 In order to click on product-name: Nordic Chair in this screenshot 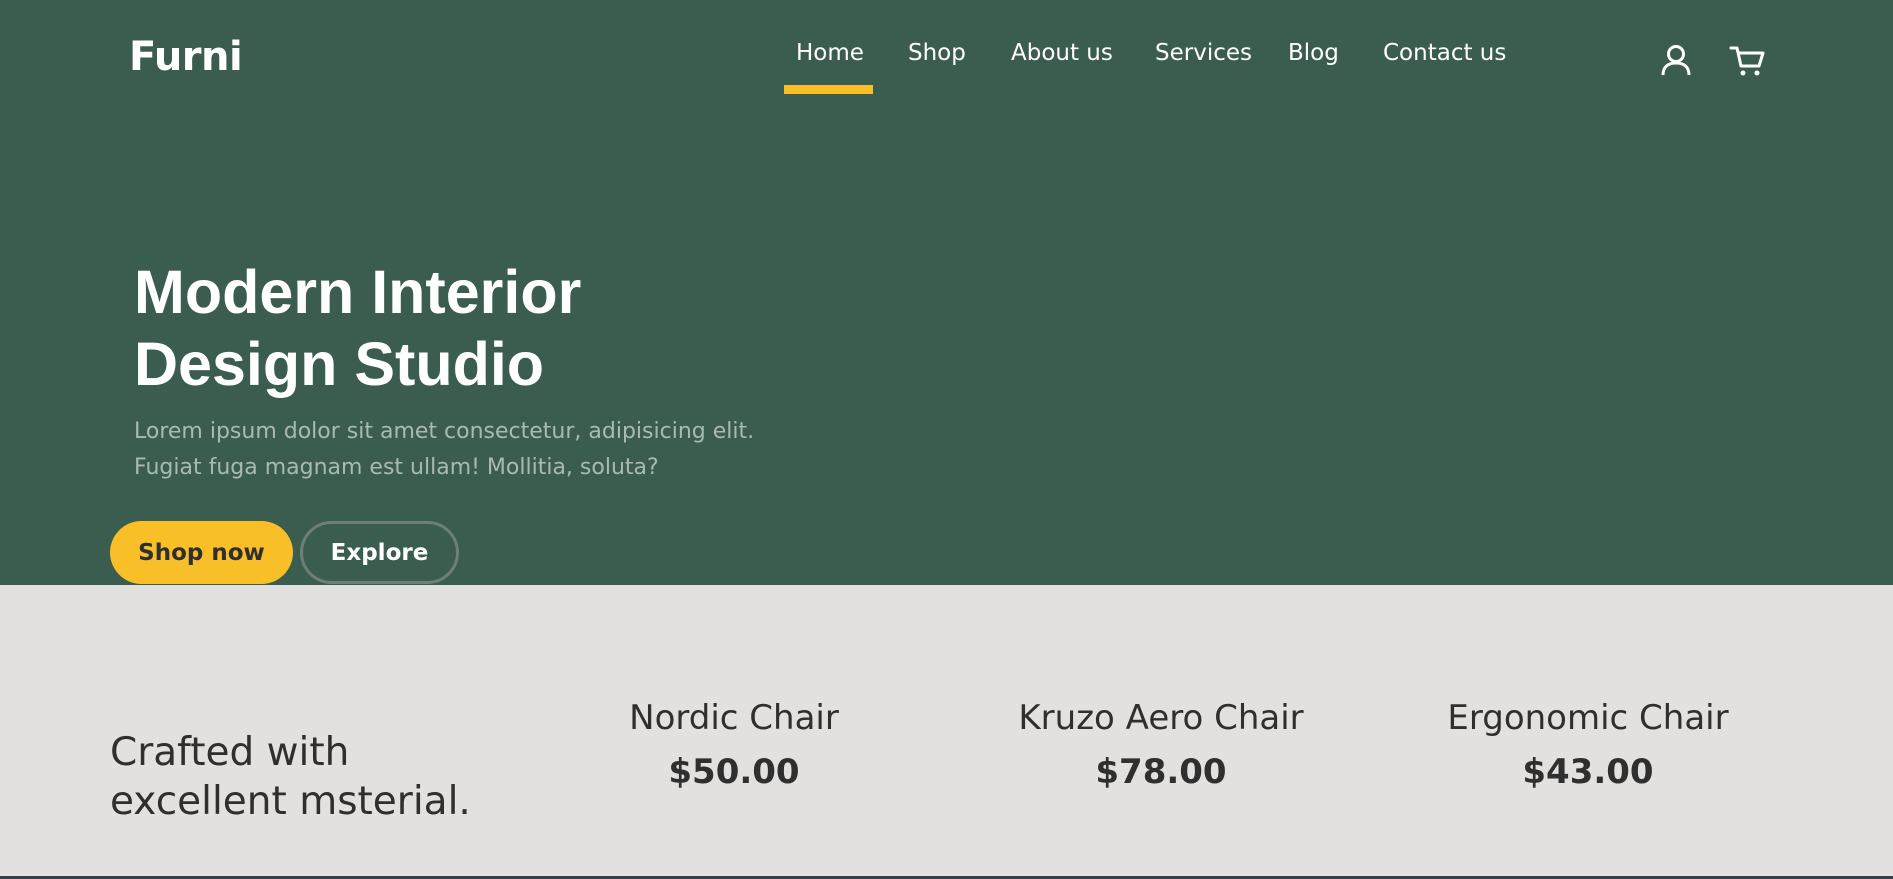, I will do `click(734, 718)`.